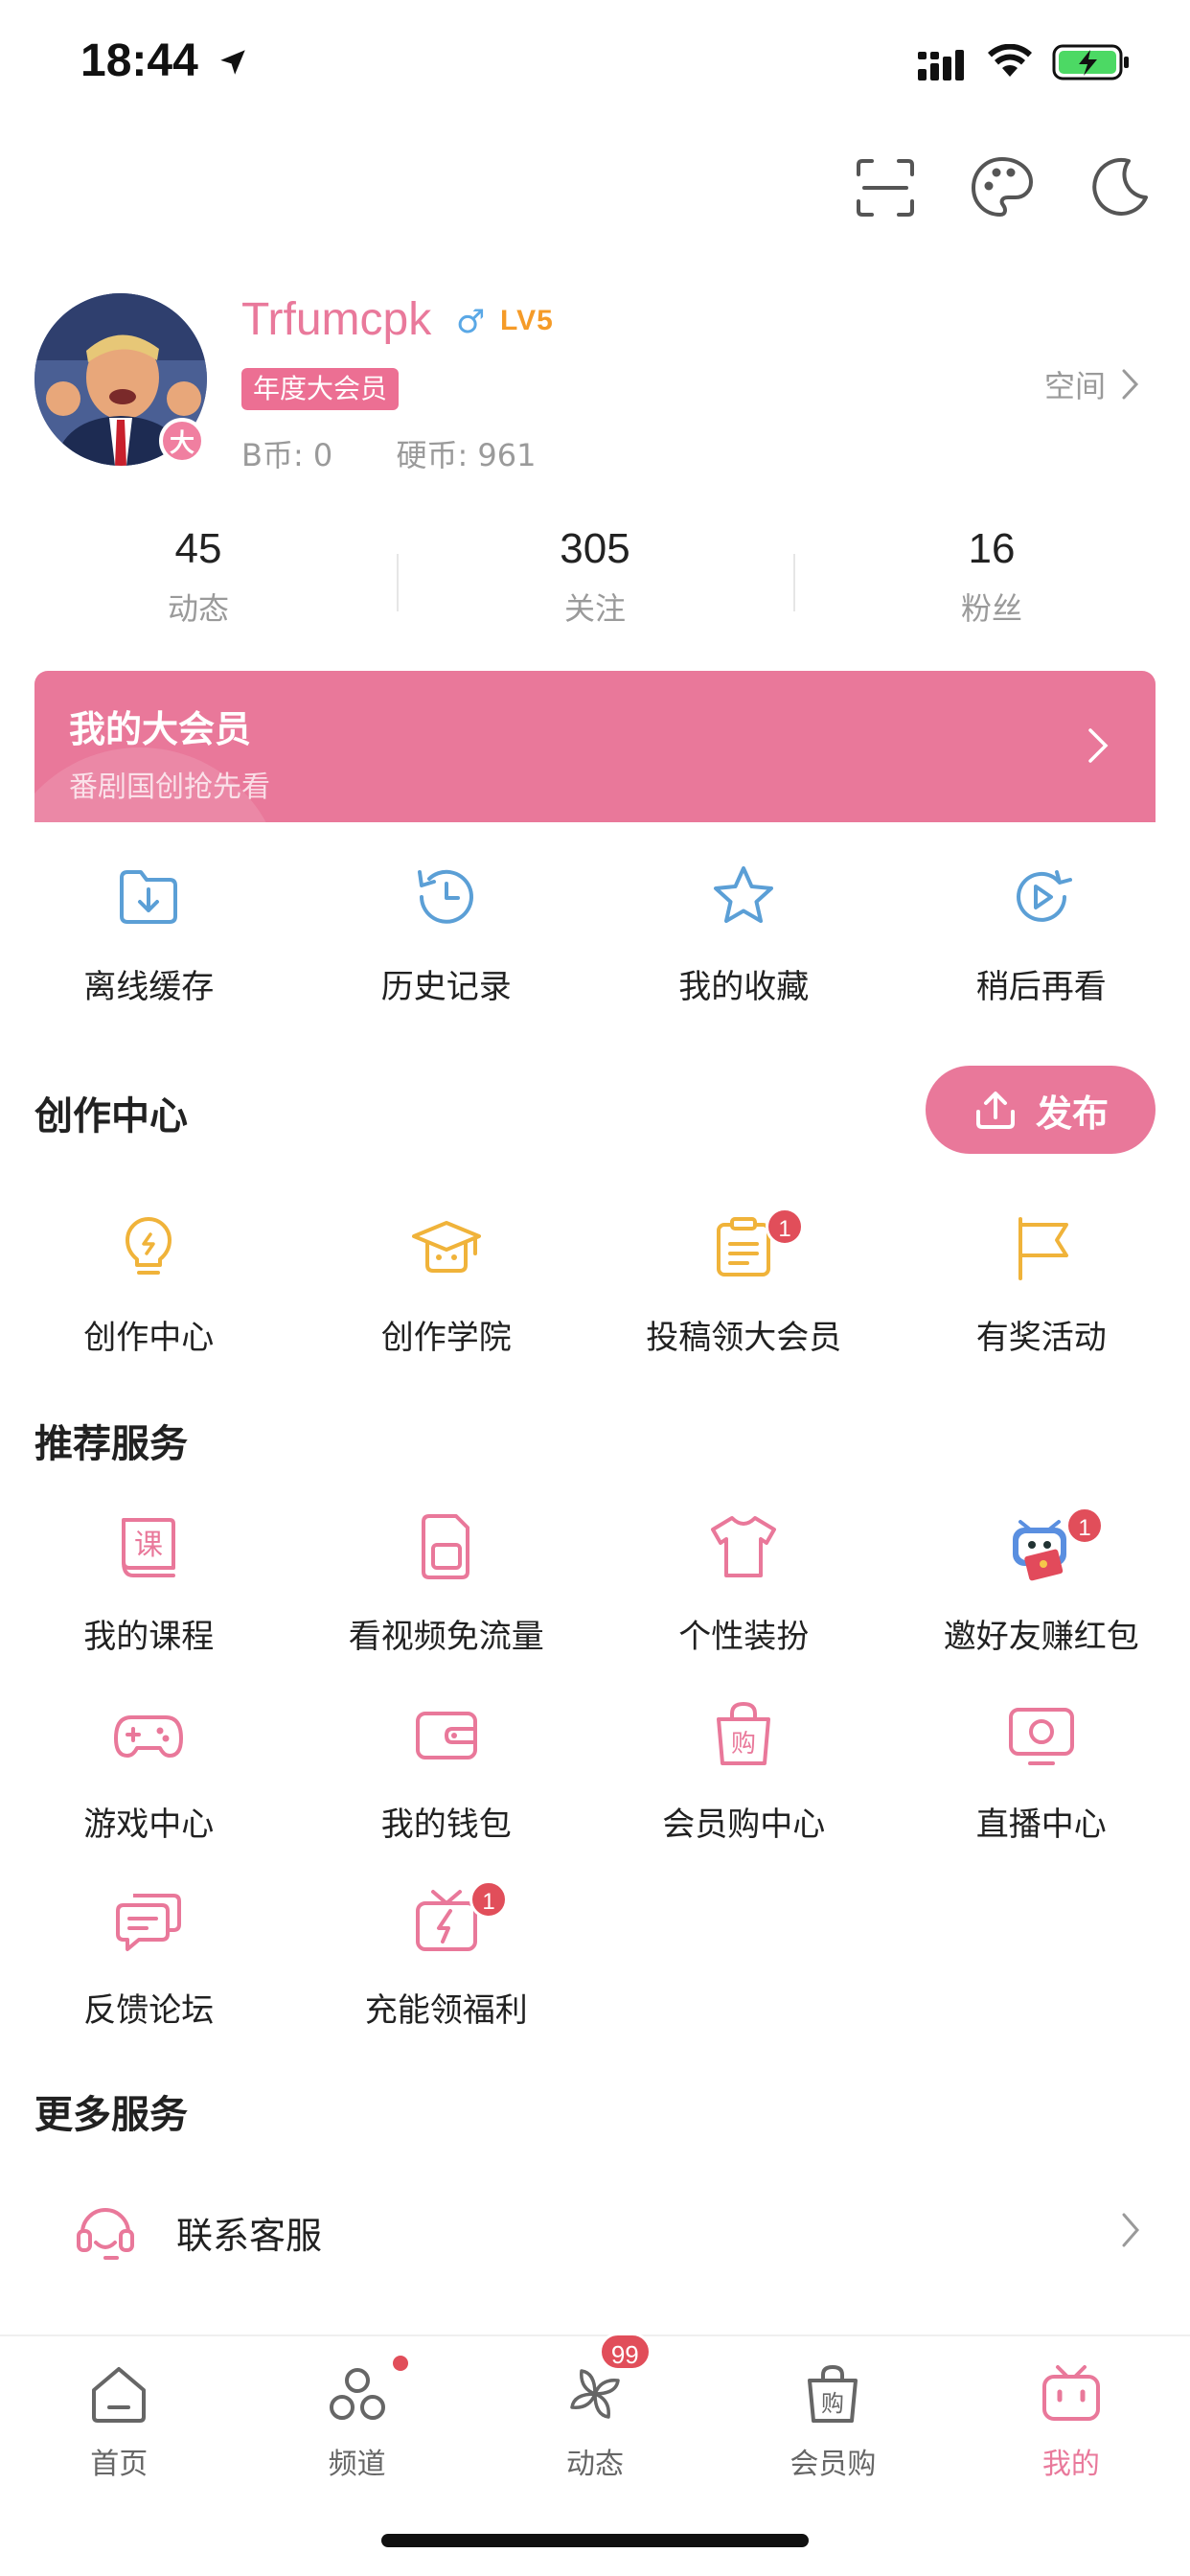  I want to click on tv-profile-icon, so click(1070, 2393).